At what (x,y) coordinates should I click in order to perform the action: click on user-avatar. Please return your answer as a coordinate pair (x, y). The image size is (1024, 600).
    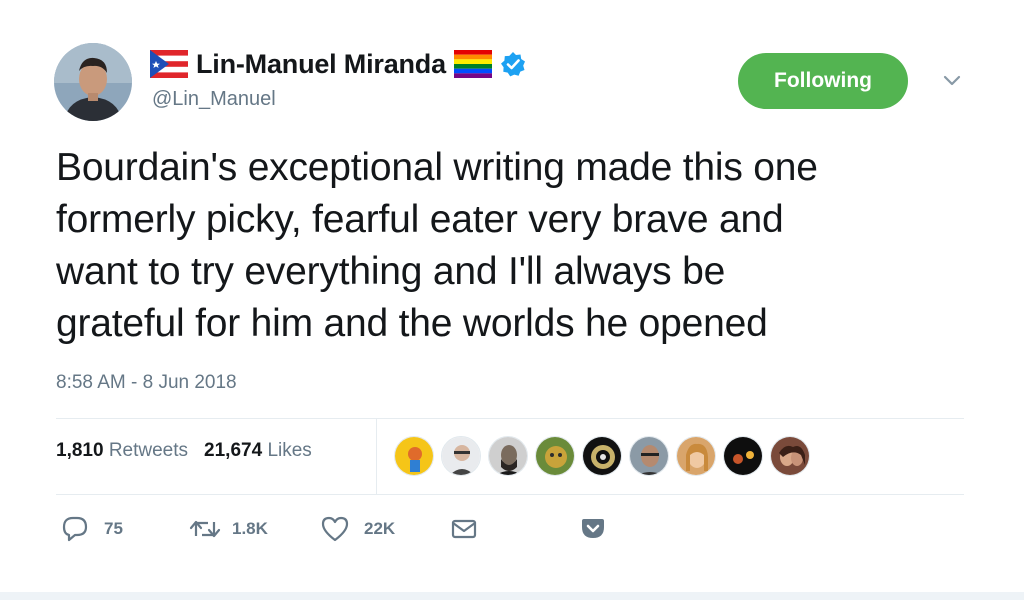
    Looking at the image, I should click on (93, 82).